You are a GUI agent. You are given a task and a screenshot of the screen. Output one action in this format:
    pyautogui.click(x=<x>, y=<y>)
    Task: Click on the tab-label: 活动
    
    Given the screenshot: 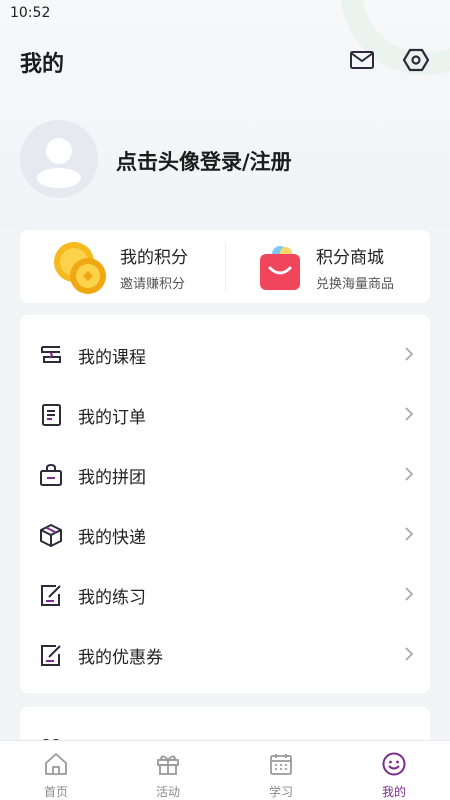 What is the action you would take?
    pyautogui.click(x=167, y=792)
    